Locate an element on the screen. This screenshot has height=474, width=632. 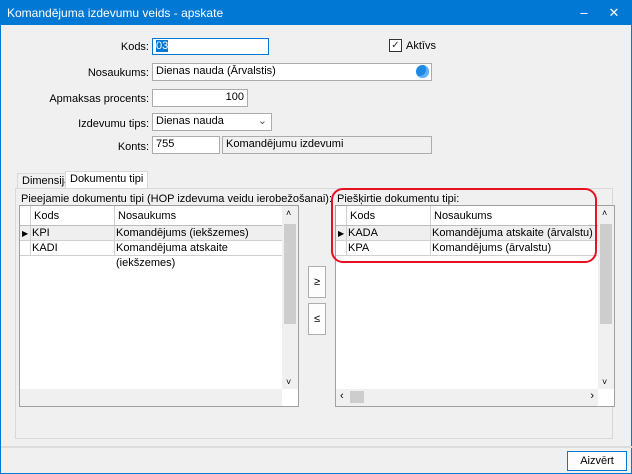
nosaukums-label: Nosaukums: is located at coordinates (118, 73).